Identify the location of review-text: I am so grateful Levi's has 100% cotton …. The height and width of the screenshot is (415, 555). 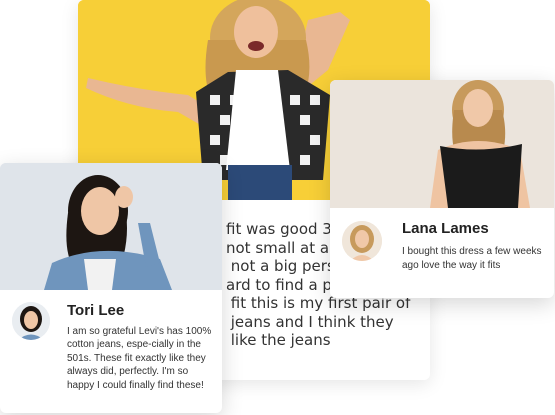
(139, 358).